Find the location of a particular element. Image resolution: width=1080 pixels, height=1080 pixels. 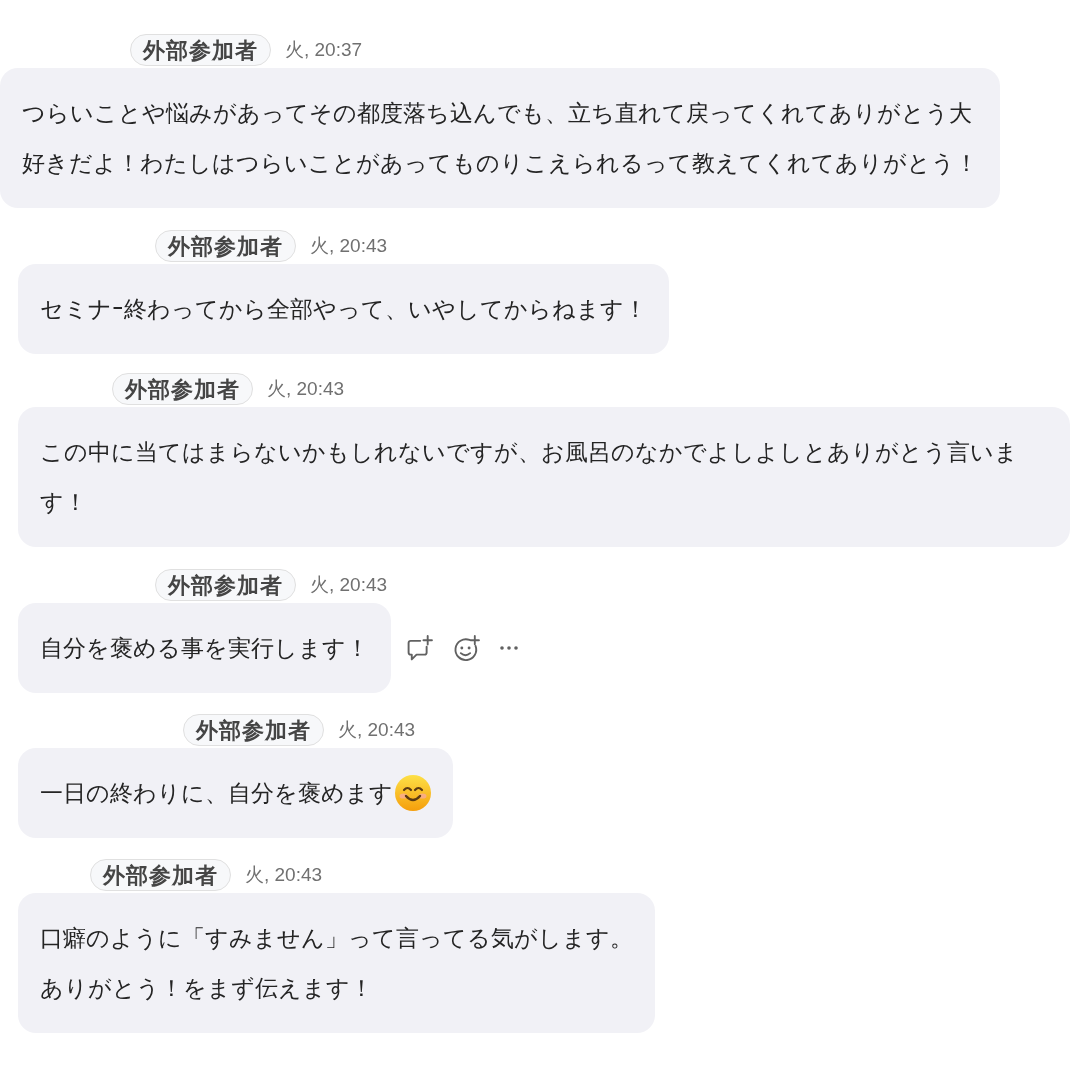

message-text: 一日の終わりに、自分を褒めます is located at coordinates (216, 793).